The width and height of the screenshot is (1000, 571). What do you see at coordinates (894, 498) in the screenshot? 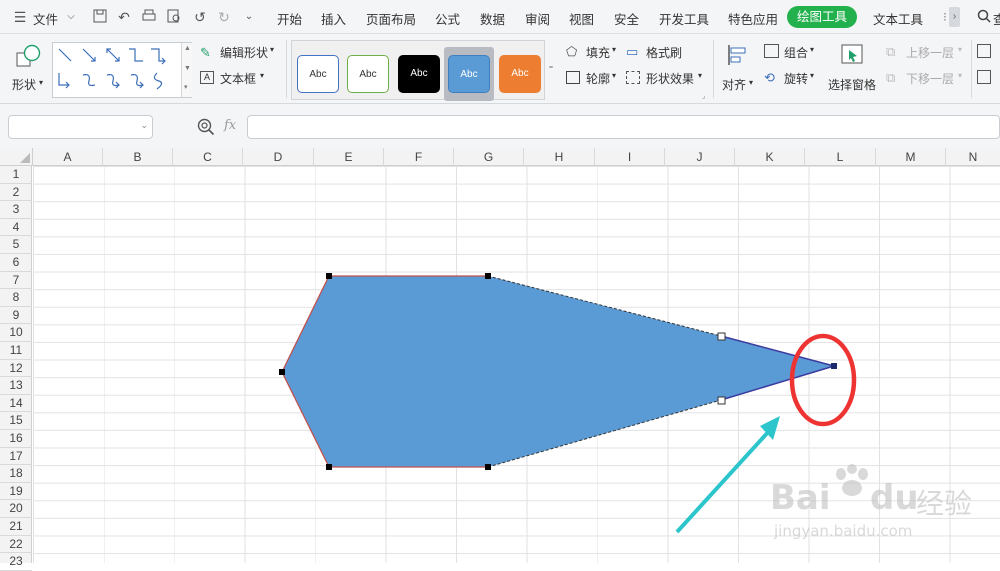
I see `watermark-brand-2: du` at bounding box center [894, 498].